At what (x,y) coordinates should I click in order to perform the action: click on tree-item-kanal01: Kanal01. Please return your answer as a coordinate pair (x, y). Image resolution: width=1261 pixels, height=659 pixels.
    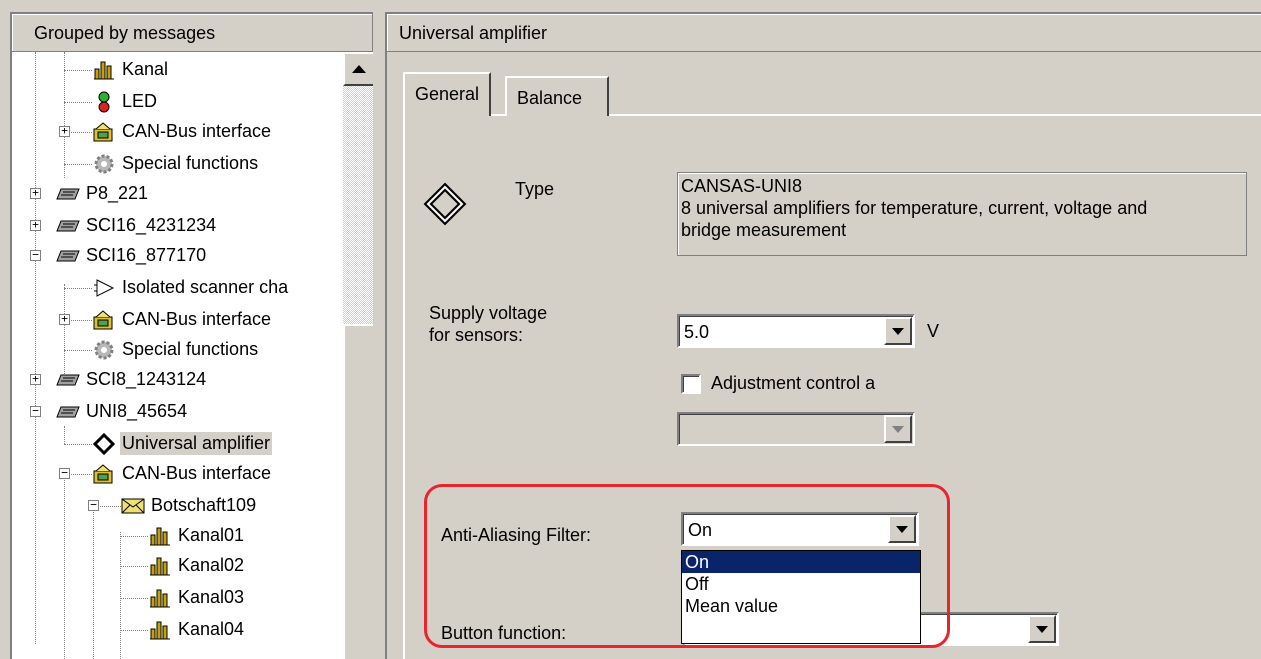
    Looking at the image, I should click on (197, 535).